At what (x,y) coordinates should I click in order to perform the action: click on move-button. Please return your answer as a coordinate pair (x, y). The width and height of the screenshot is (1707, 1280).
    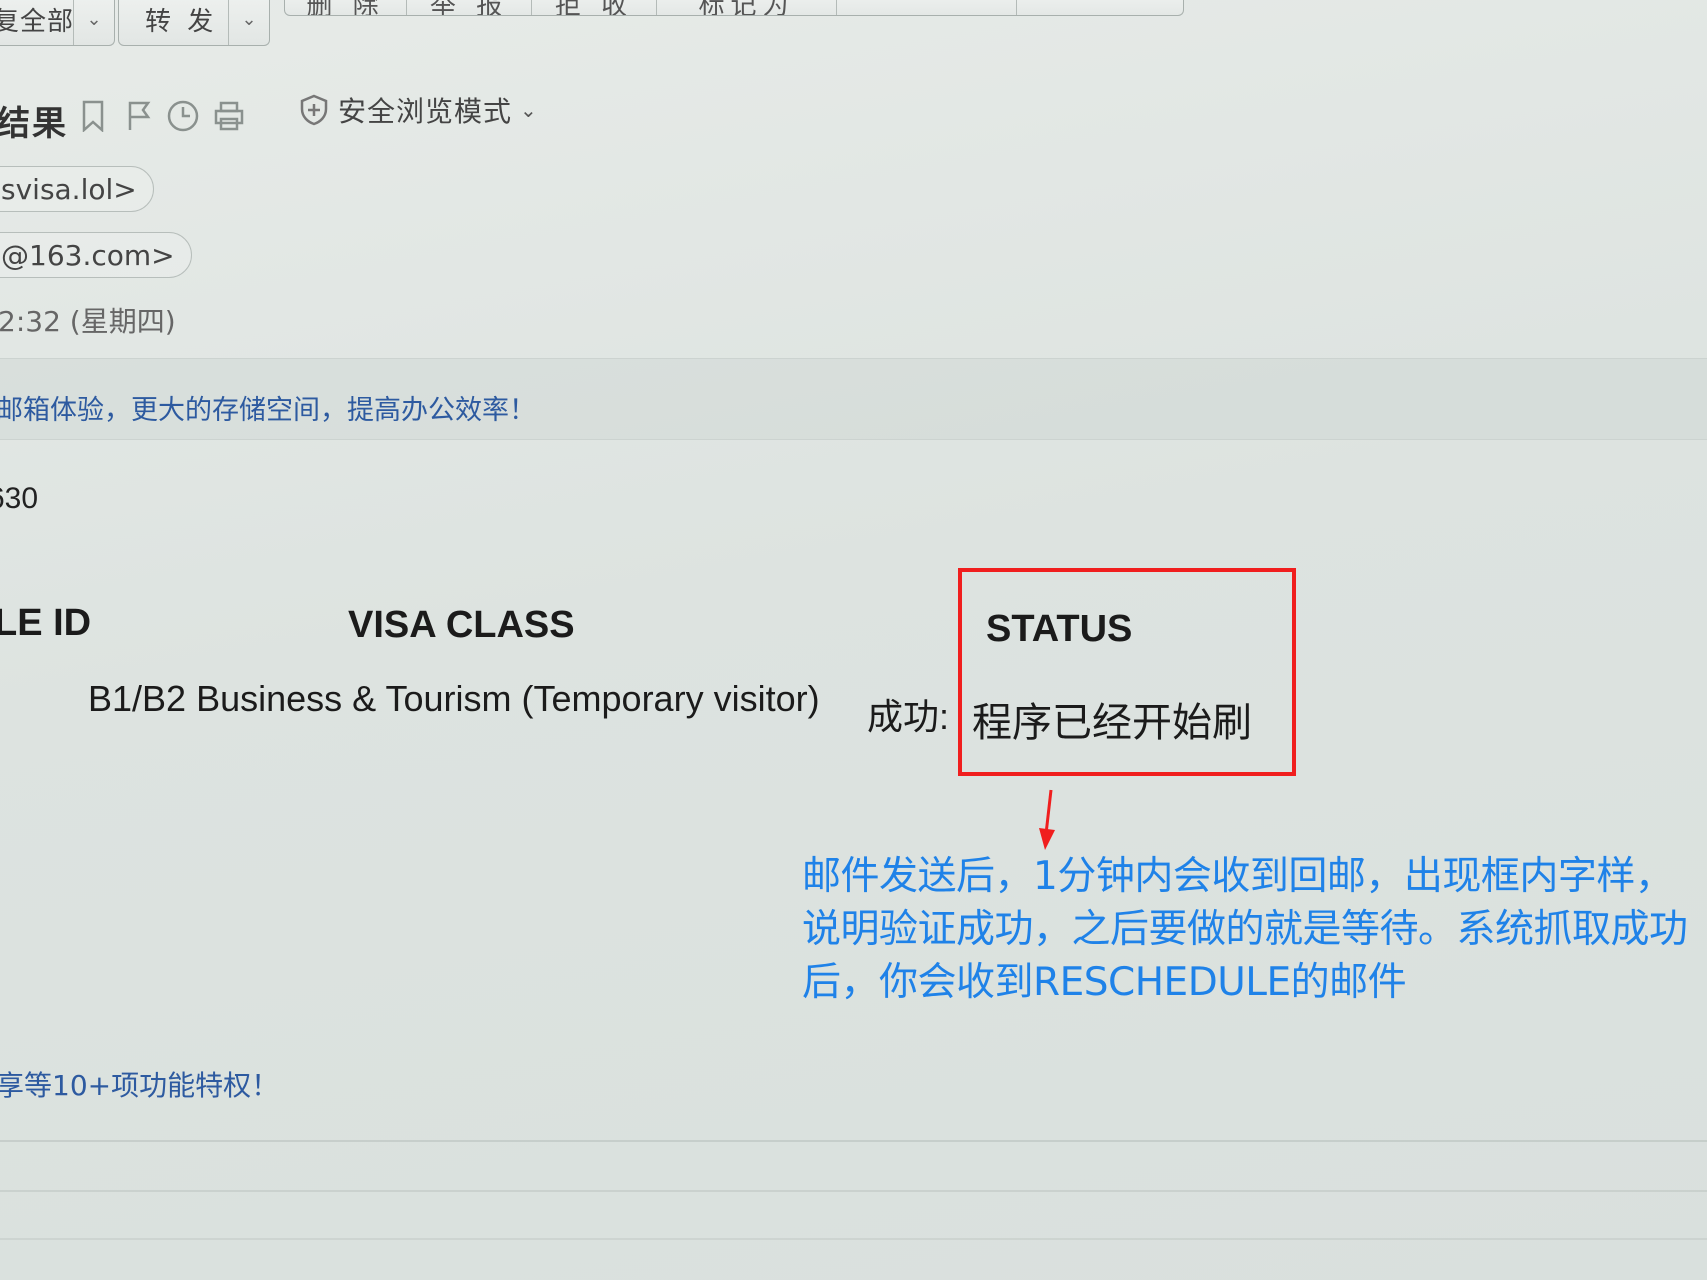
    Looking at the image, I should click on (1100, 7).